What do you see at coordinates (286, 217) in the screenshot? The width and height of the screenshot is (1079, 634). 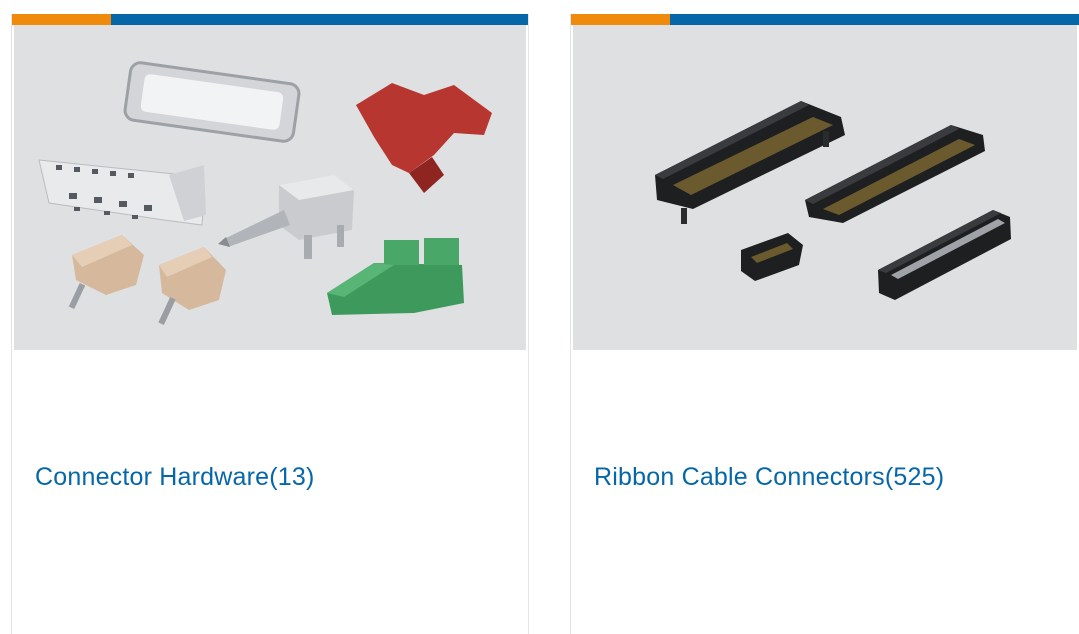 I see `metal-pin-part` at bounding box center [286, 217].